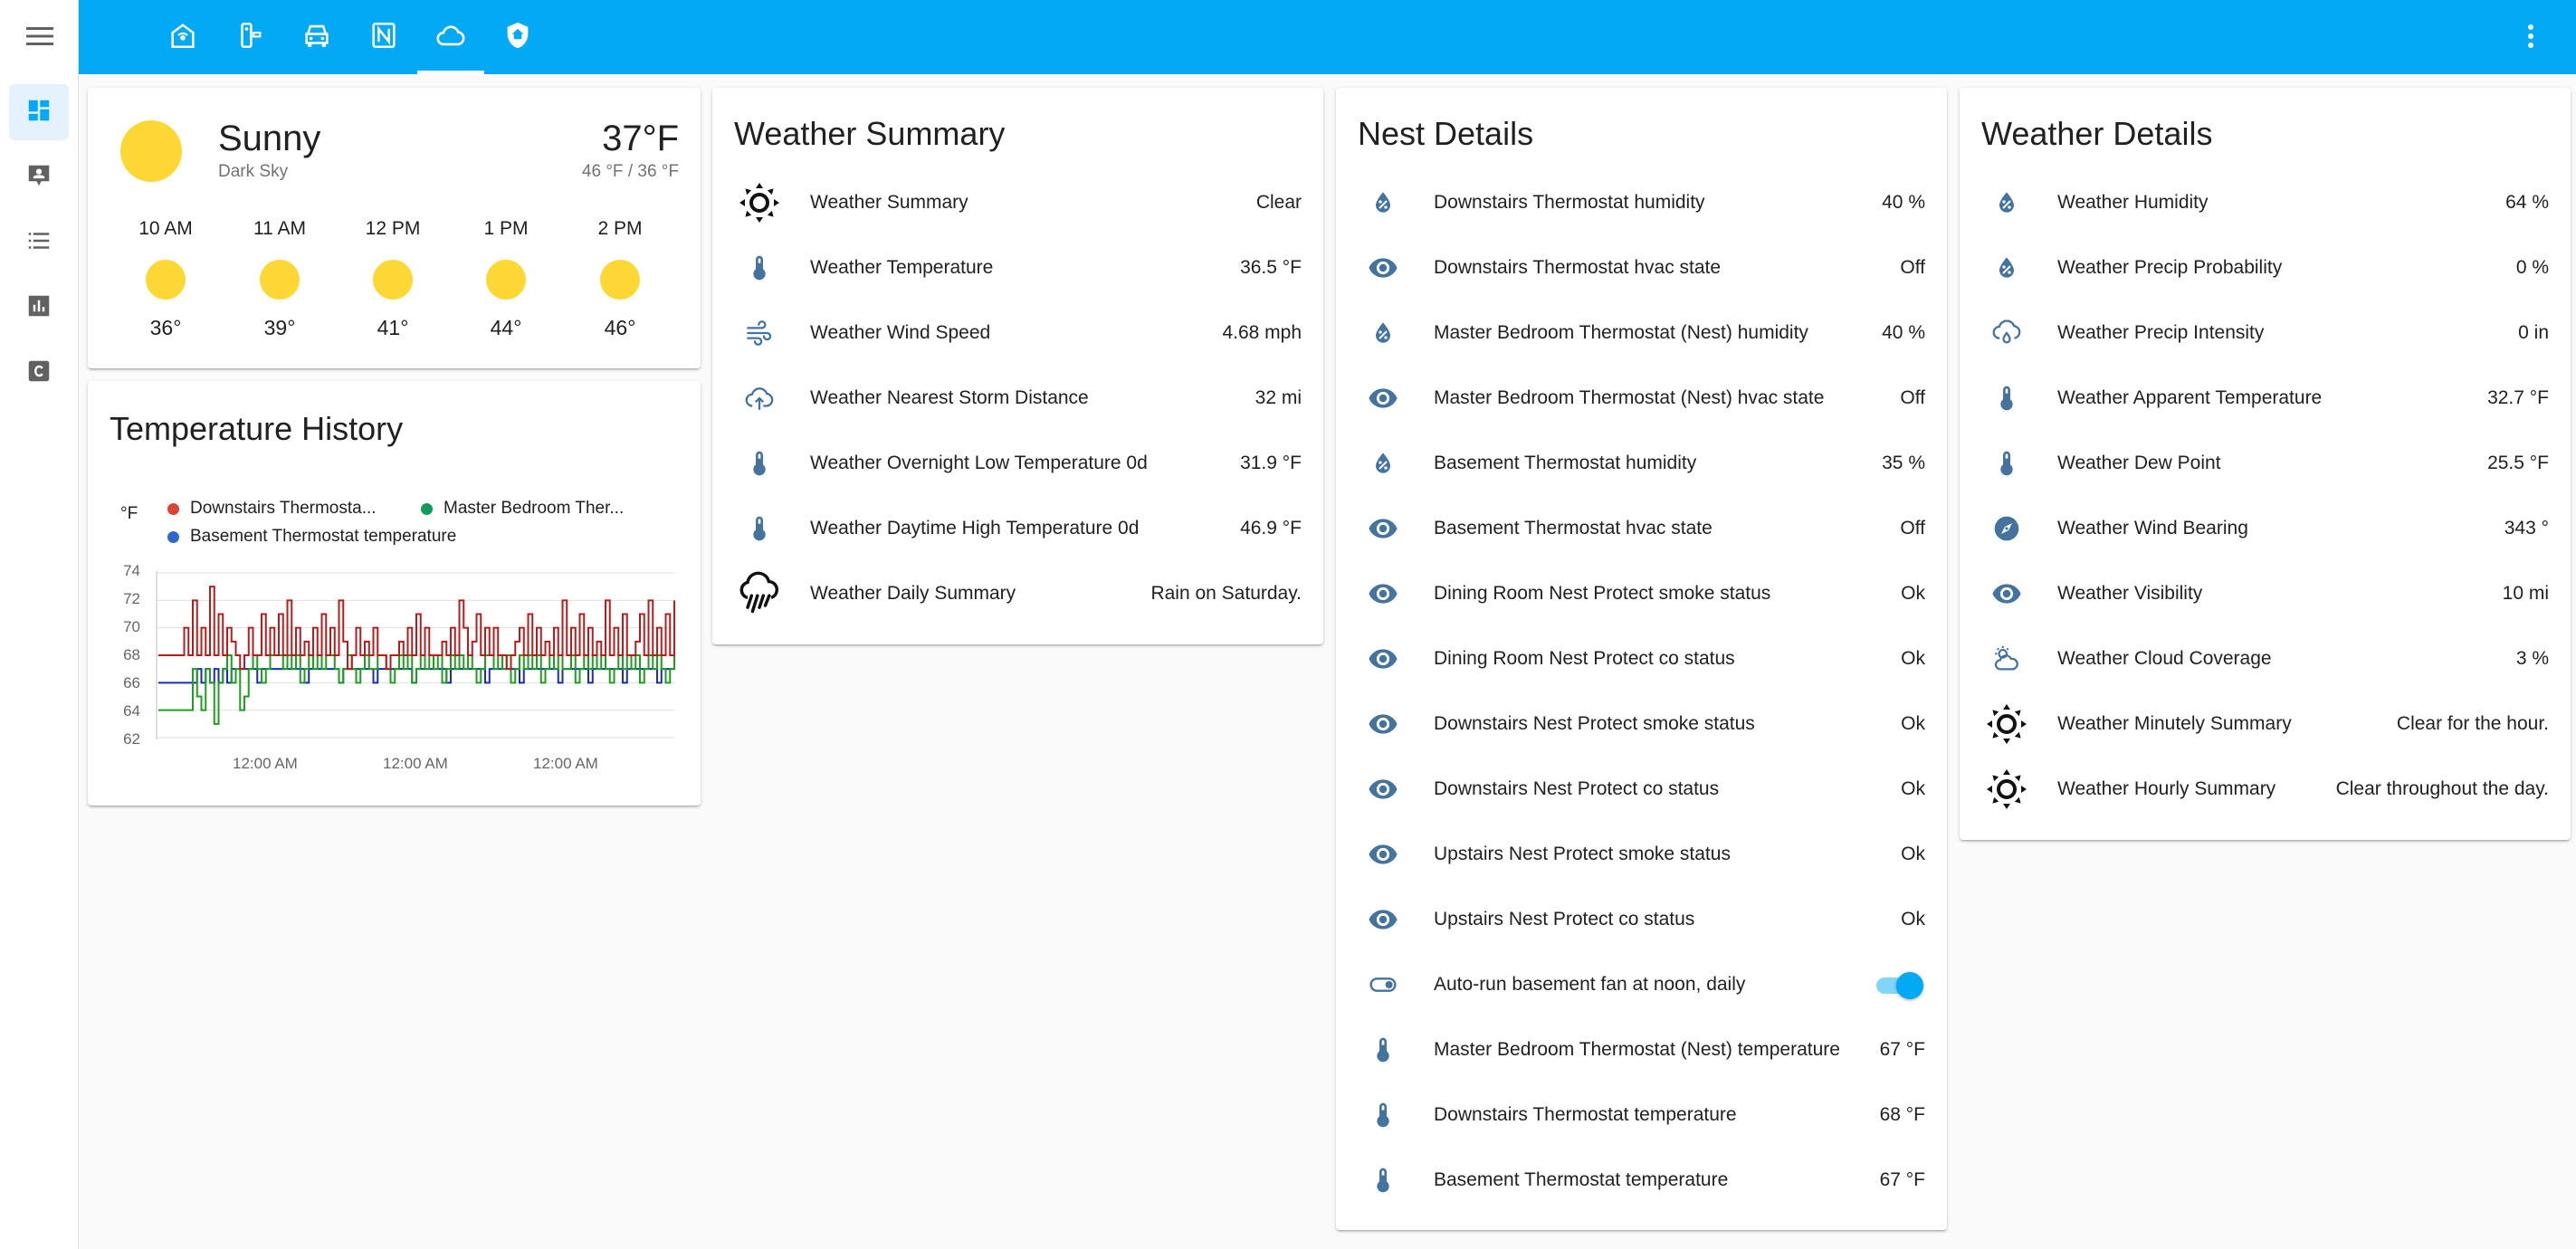 This screenshot has width=2576, height=1249. What do you see at coordinates (1569, 202) in the screenshot?
I see `entity-name: Downstairs Thermostat humidity` at bounding box center [1569, 202].